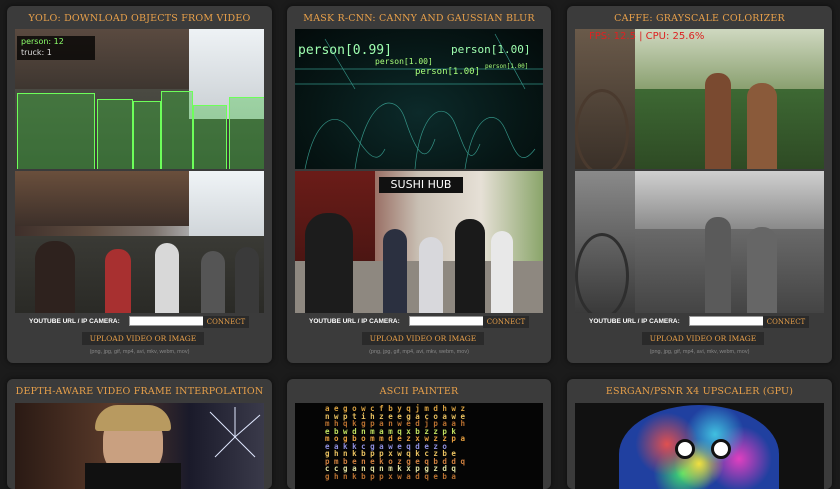 The width and height of the screenshot is (840, 489). What do you see at coordinates (139, 391) in the screenshot?
I see `card-title: DEPTH-AWARE VIDEO FRAME INTERPOLATION` at bounding box center [139, 391].